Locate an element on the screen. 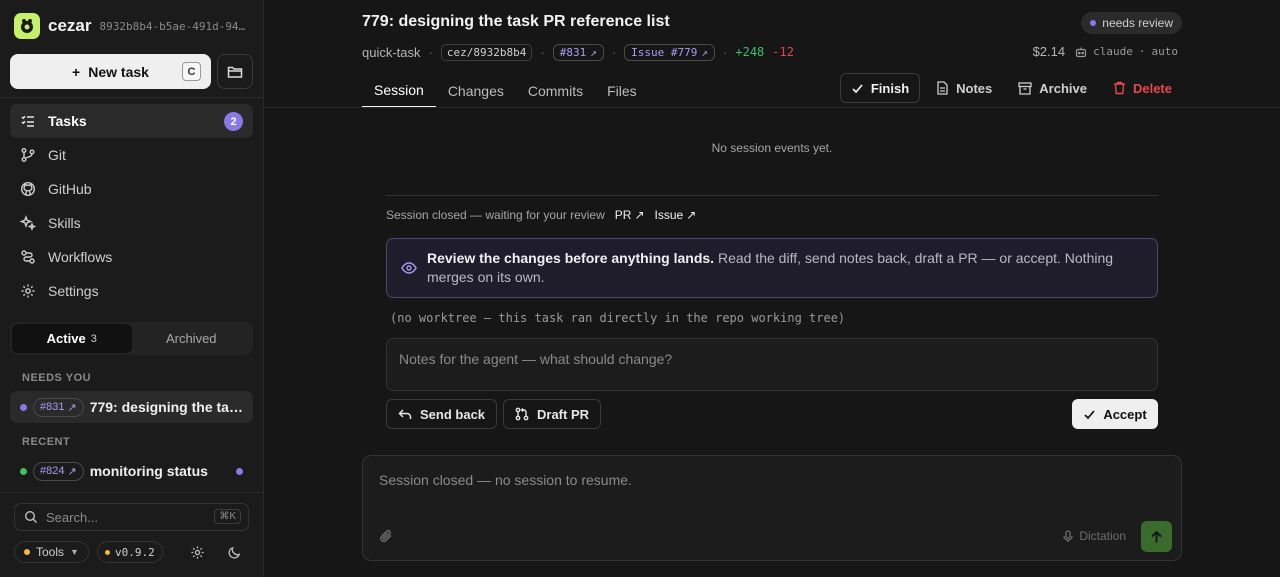 The image size is (1280, 577). version-label: v0.9.2 is located at coordinates (135, 552).